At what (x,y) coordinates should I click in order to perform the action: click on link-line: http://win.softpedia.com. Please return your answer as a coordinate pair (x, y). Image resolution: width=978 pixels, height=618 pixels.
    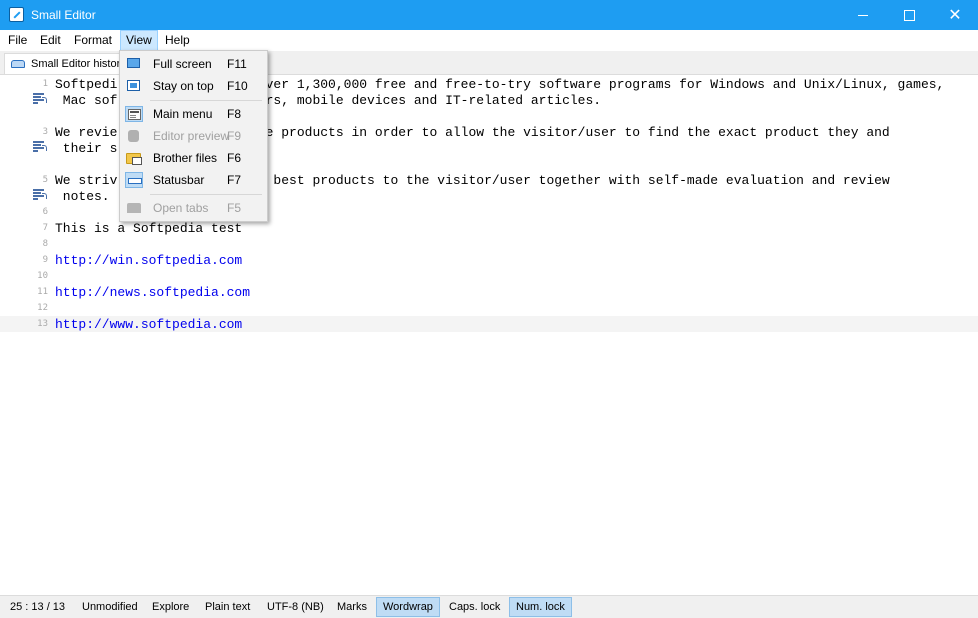
    Looking at the image, I should click on (148, 261).